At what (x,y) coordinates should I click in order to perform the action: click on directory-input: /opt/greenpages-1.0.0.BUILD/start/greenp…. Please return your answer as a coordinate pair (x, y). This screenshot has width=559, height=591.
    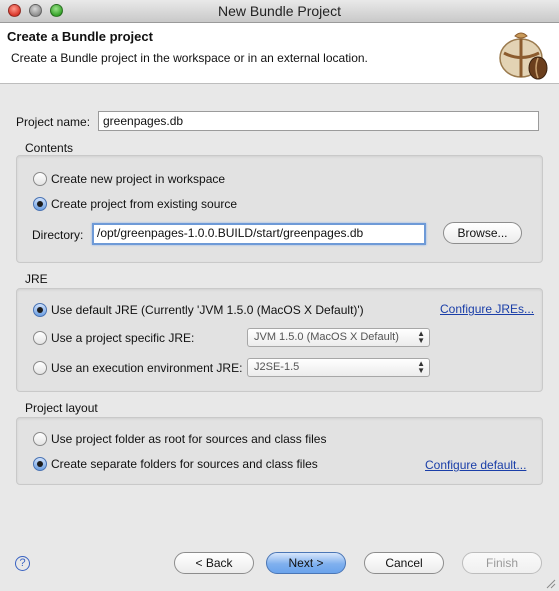
    Looking at the image, I should click on (259, 234).